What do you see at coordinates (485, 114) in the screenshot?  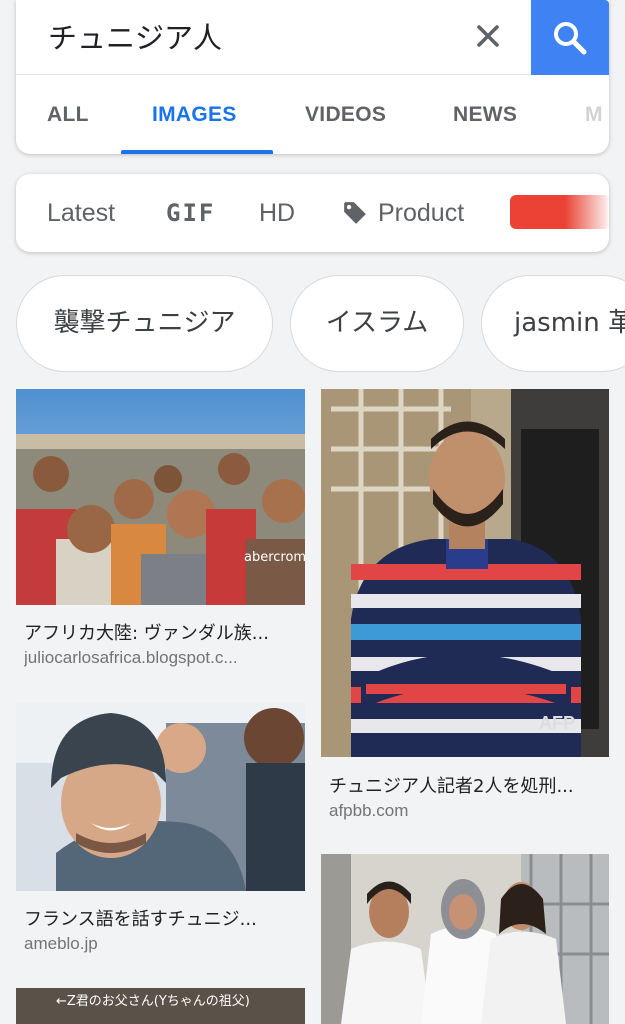 I see `tab-news: NEWS` at bounding box center [485, 114].